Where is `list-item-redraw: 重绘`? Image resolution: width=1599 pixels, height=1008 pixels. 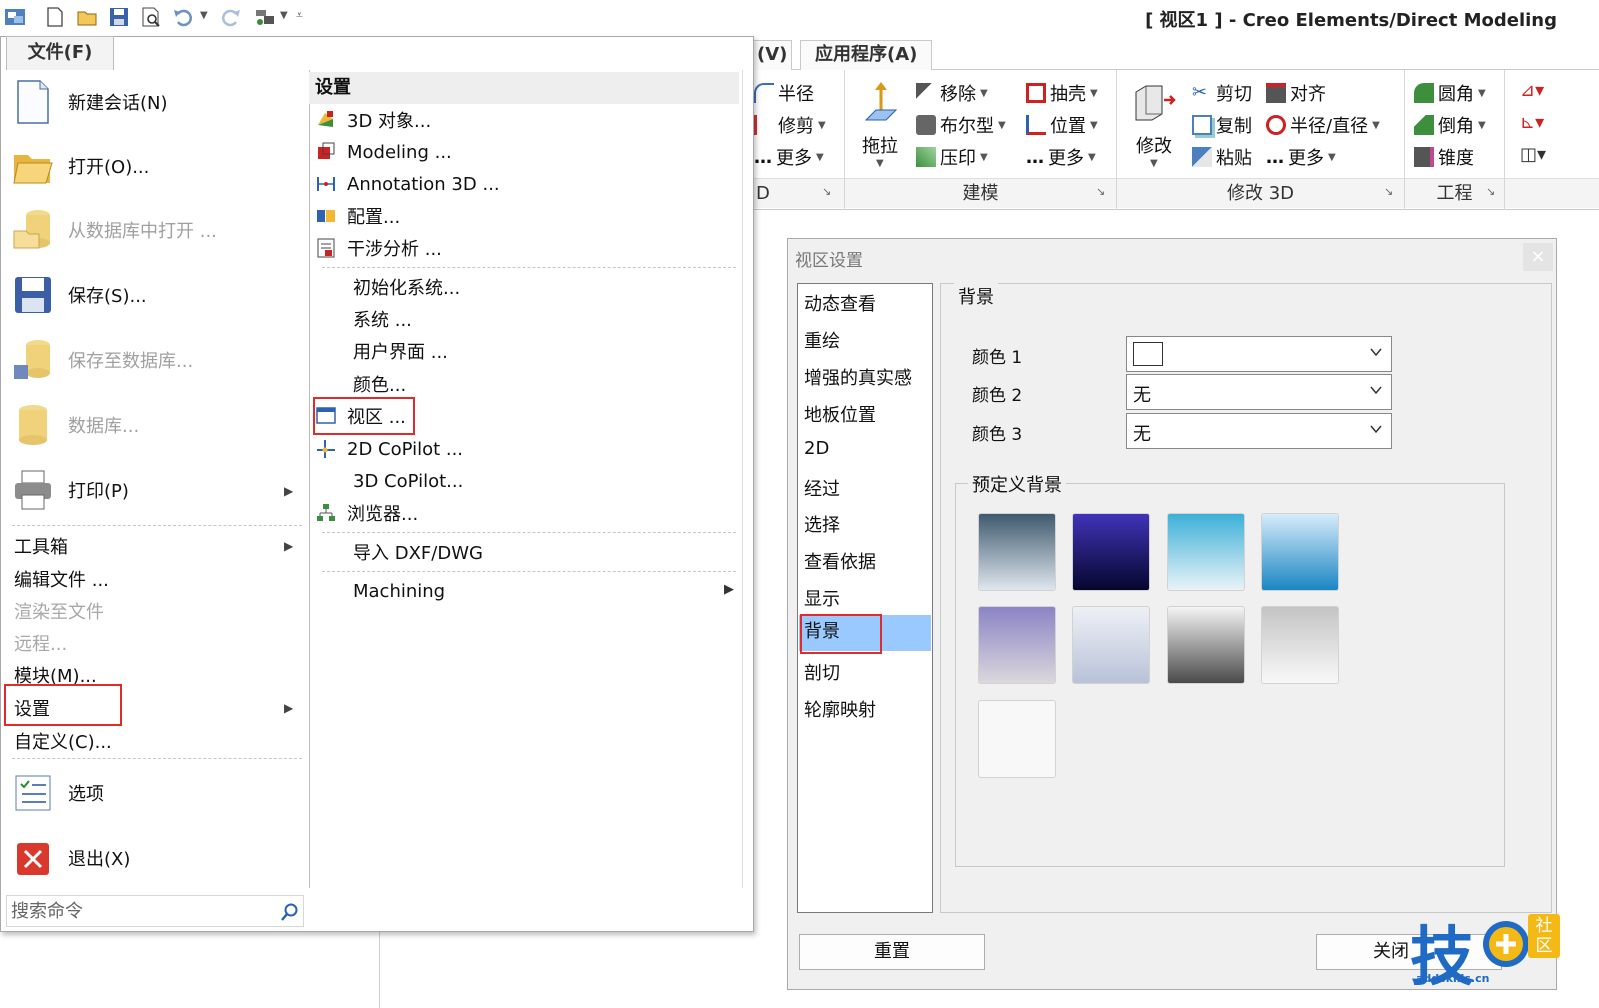 list-item-redraw: 重绘 is located at coordinates (822, 340).